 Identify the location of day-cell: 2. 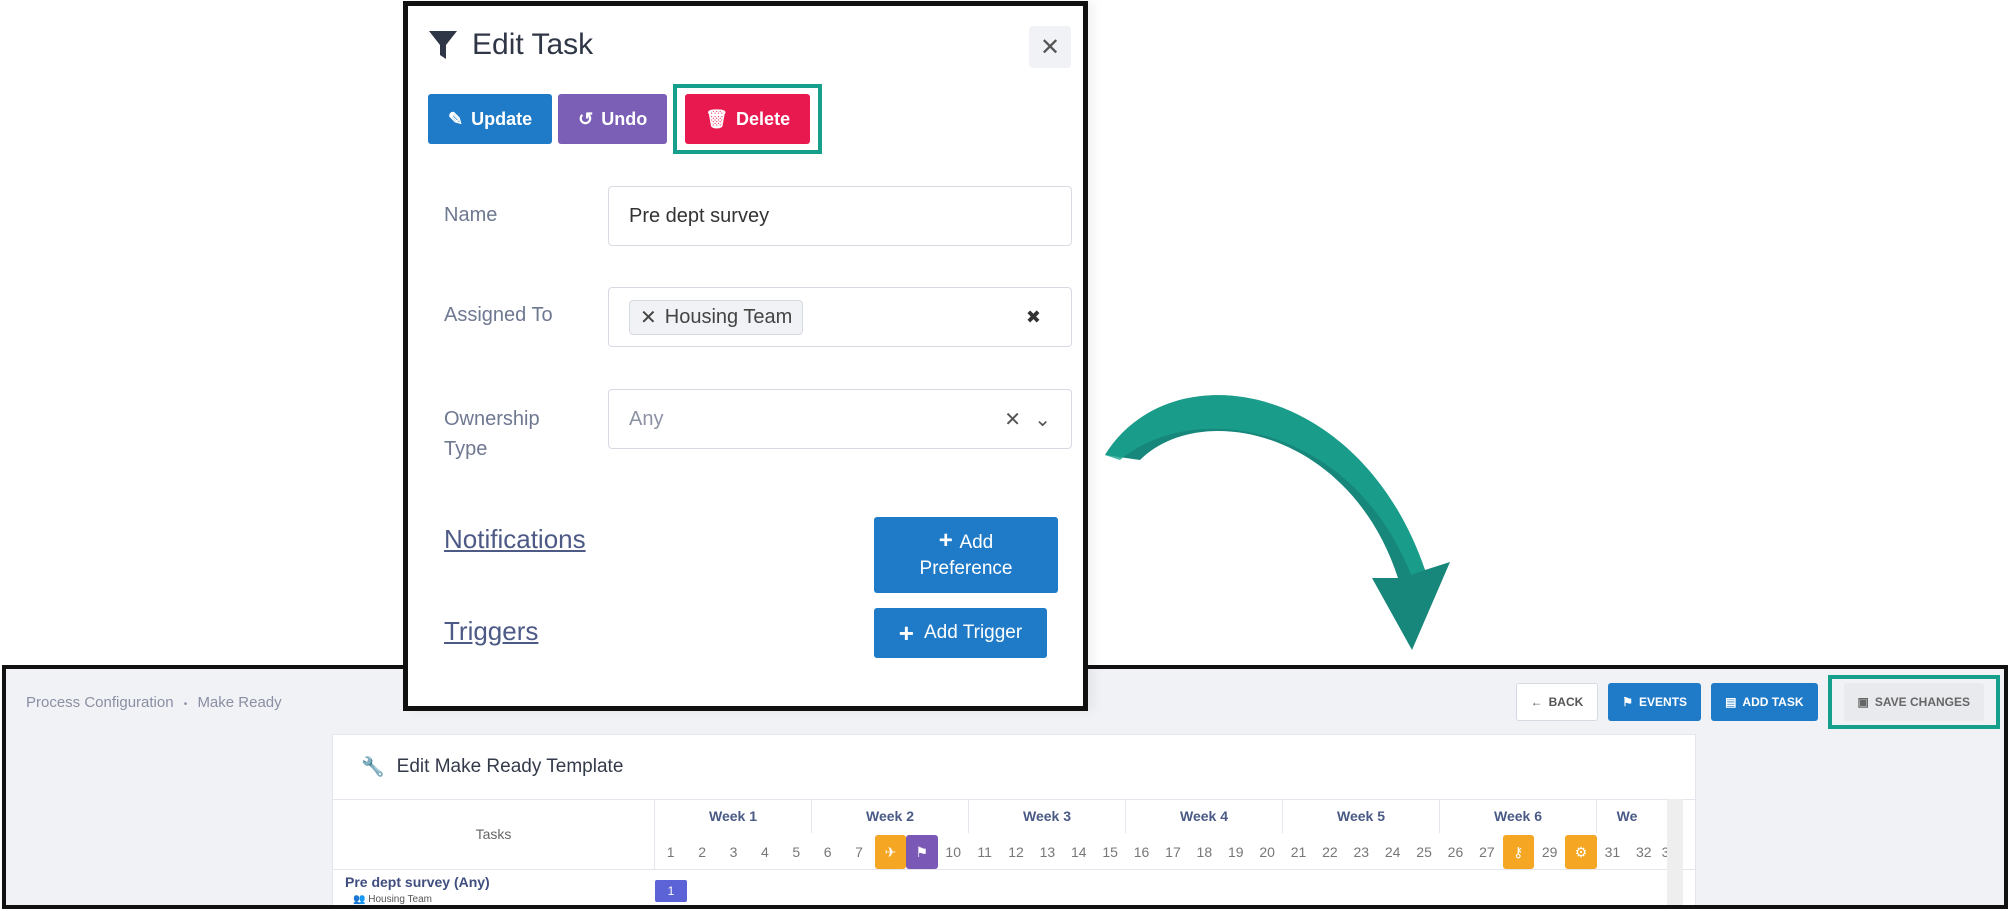
(702, 852).